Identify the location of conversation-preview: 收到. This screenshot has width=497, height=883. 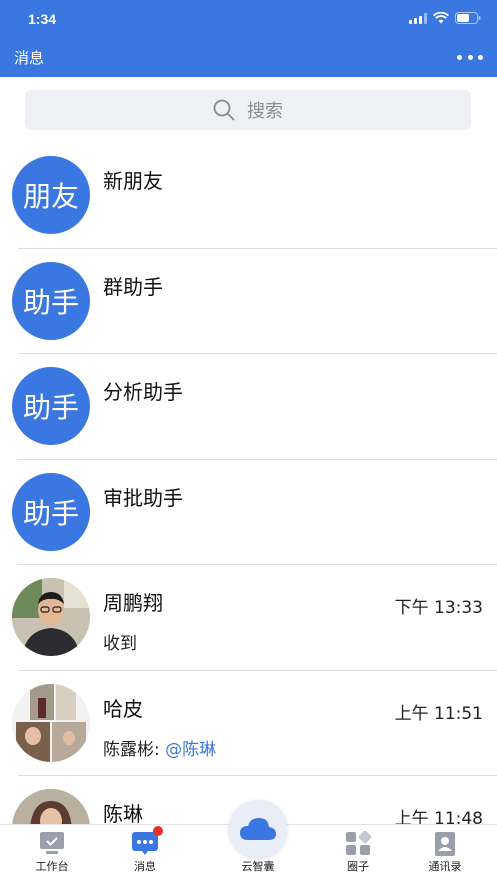
(120, 644).